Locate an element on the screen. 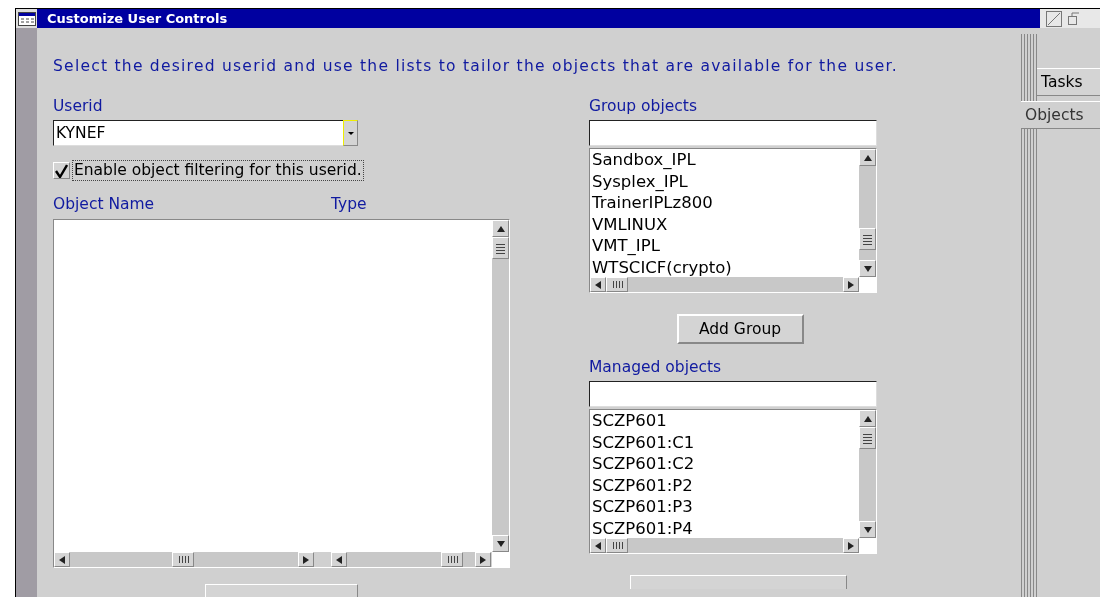  column-header: Type is located at coordinates (349, 204).